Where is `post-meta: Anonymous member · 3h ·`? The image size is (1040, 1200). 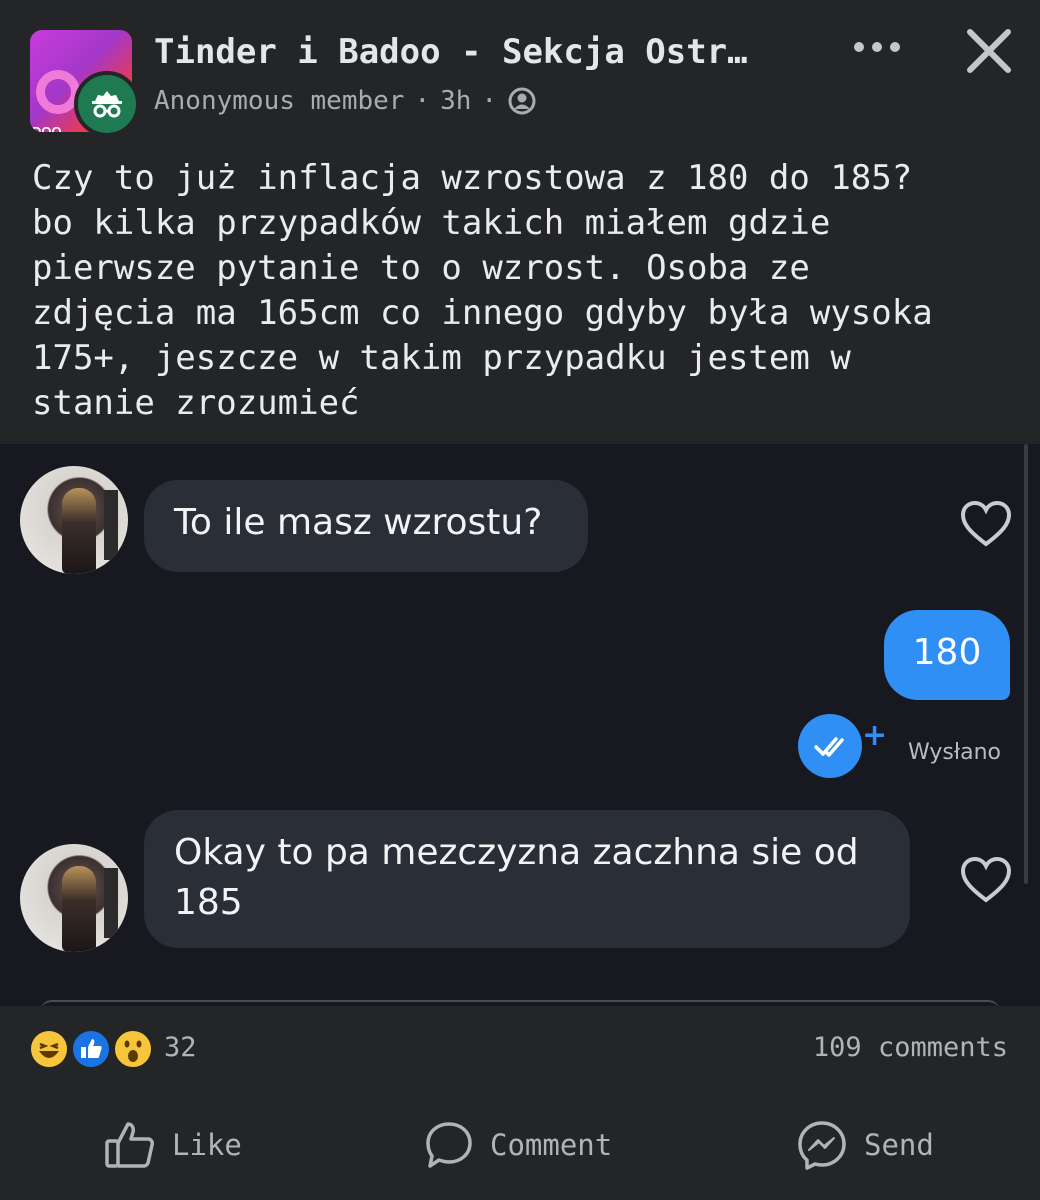 post-meta: Anonymous member · 3h · is located at coordinates (345, 101).